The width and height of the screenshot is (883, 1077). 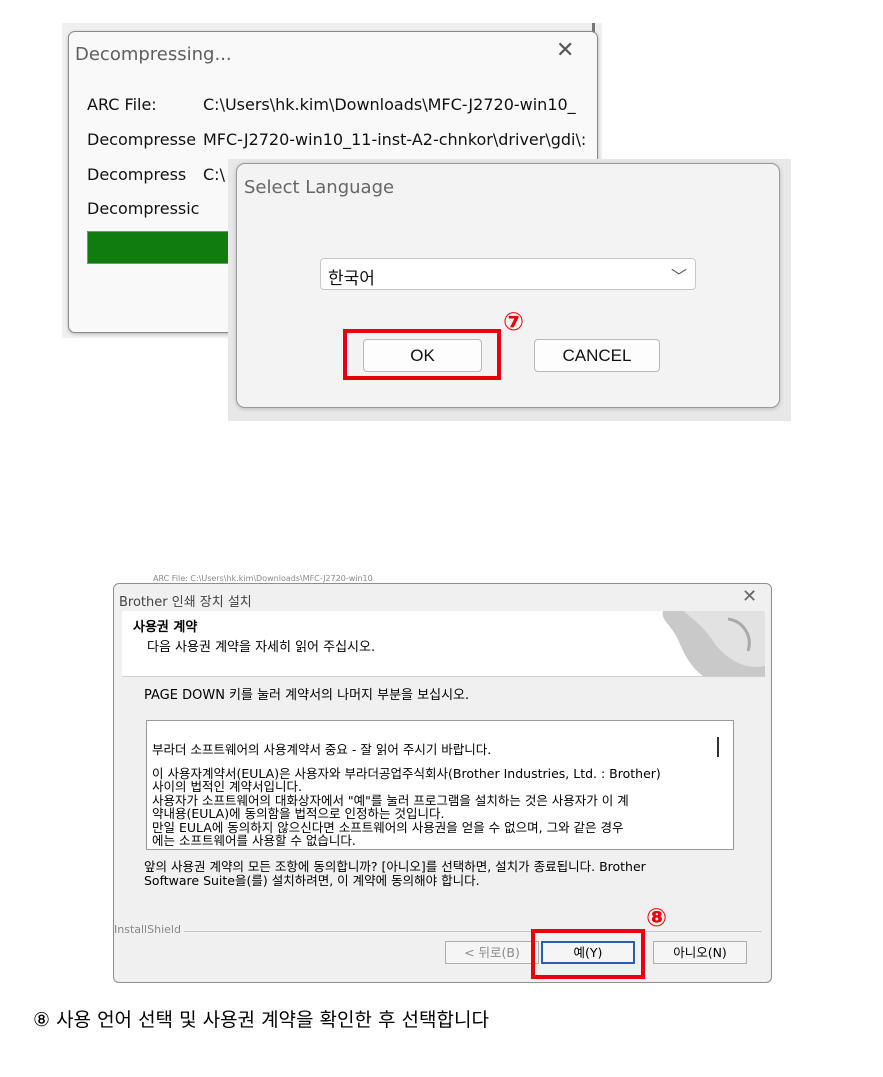 What do you see at coordinates (588, 954) in the screenshot?
I see `yes-highlight-box` at bounding box center [588, 954].